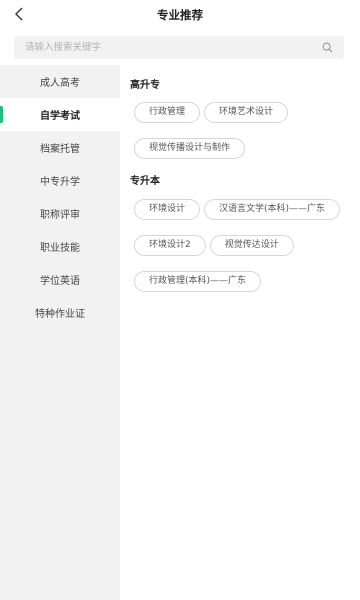  I want to click on sidebar-item-file-custody: 档案托管, so click(60, 147).